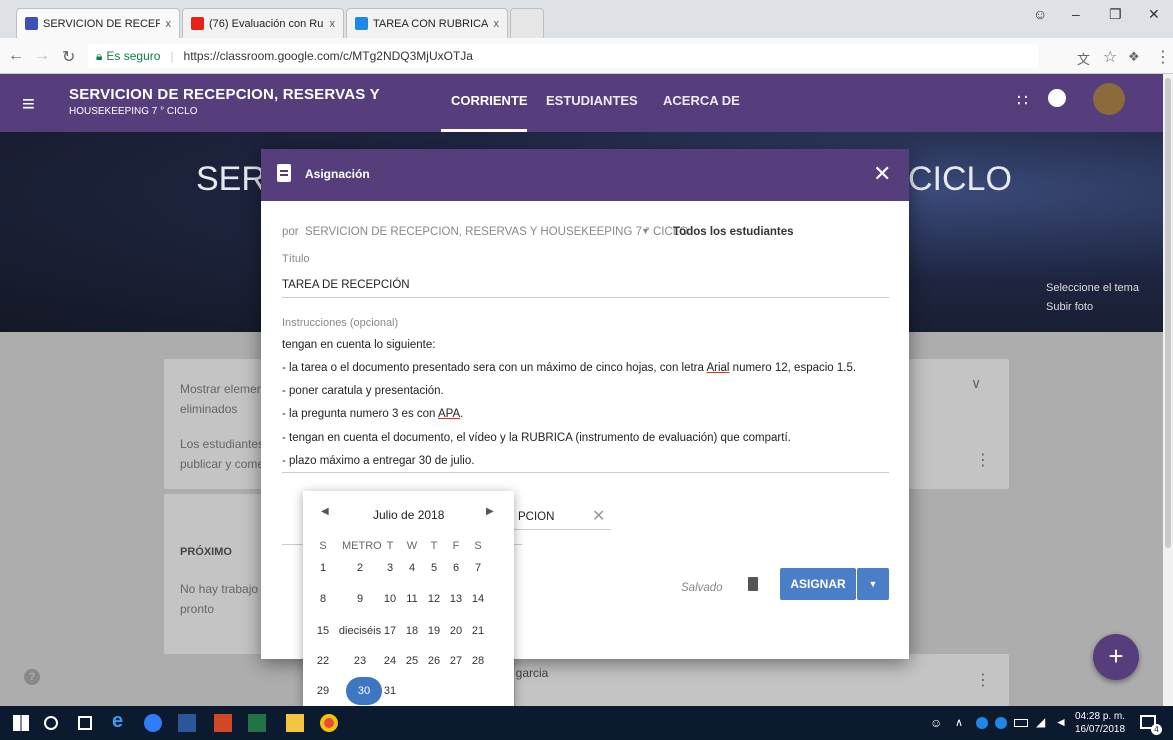 This screenshot has height=740, width=1173. What do you see at coordinates (527, 23) in the screenshot?
I see `new-tab-button` at bounding box center [527, 23].